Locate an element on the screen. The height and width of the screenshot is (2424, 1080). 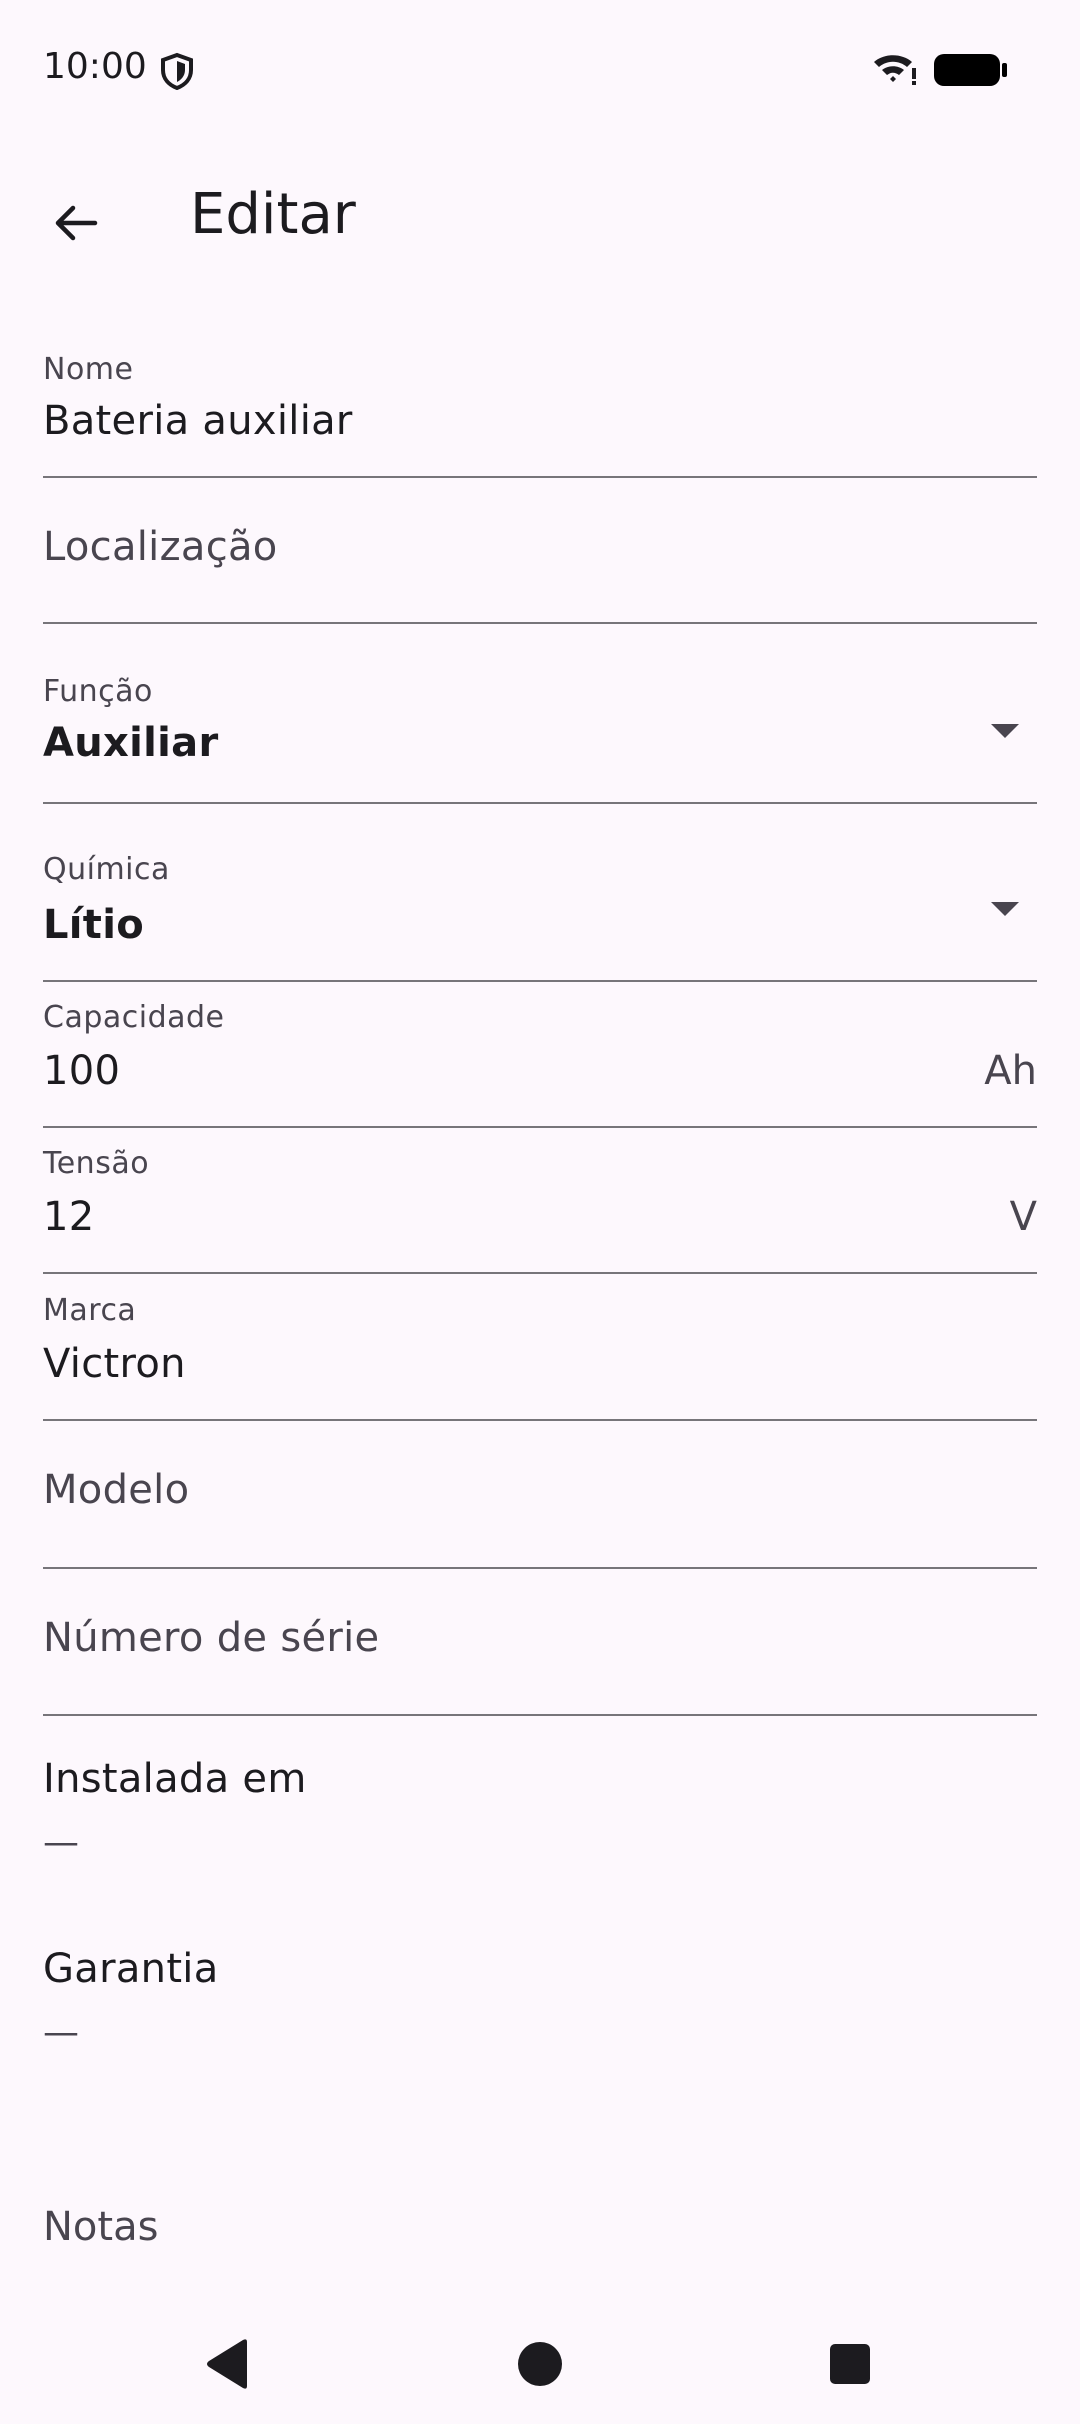
nav-home-button is located at coordinates (540, 2366).